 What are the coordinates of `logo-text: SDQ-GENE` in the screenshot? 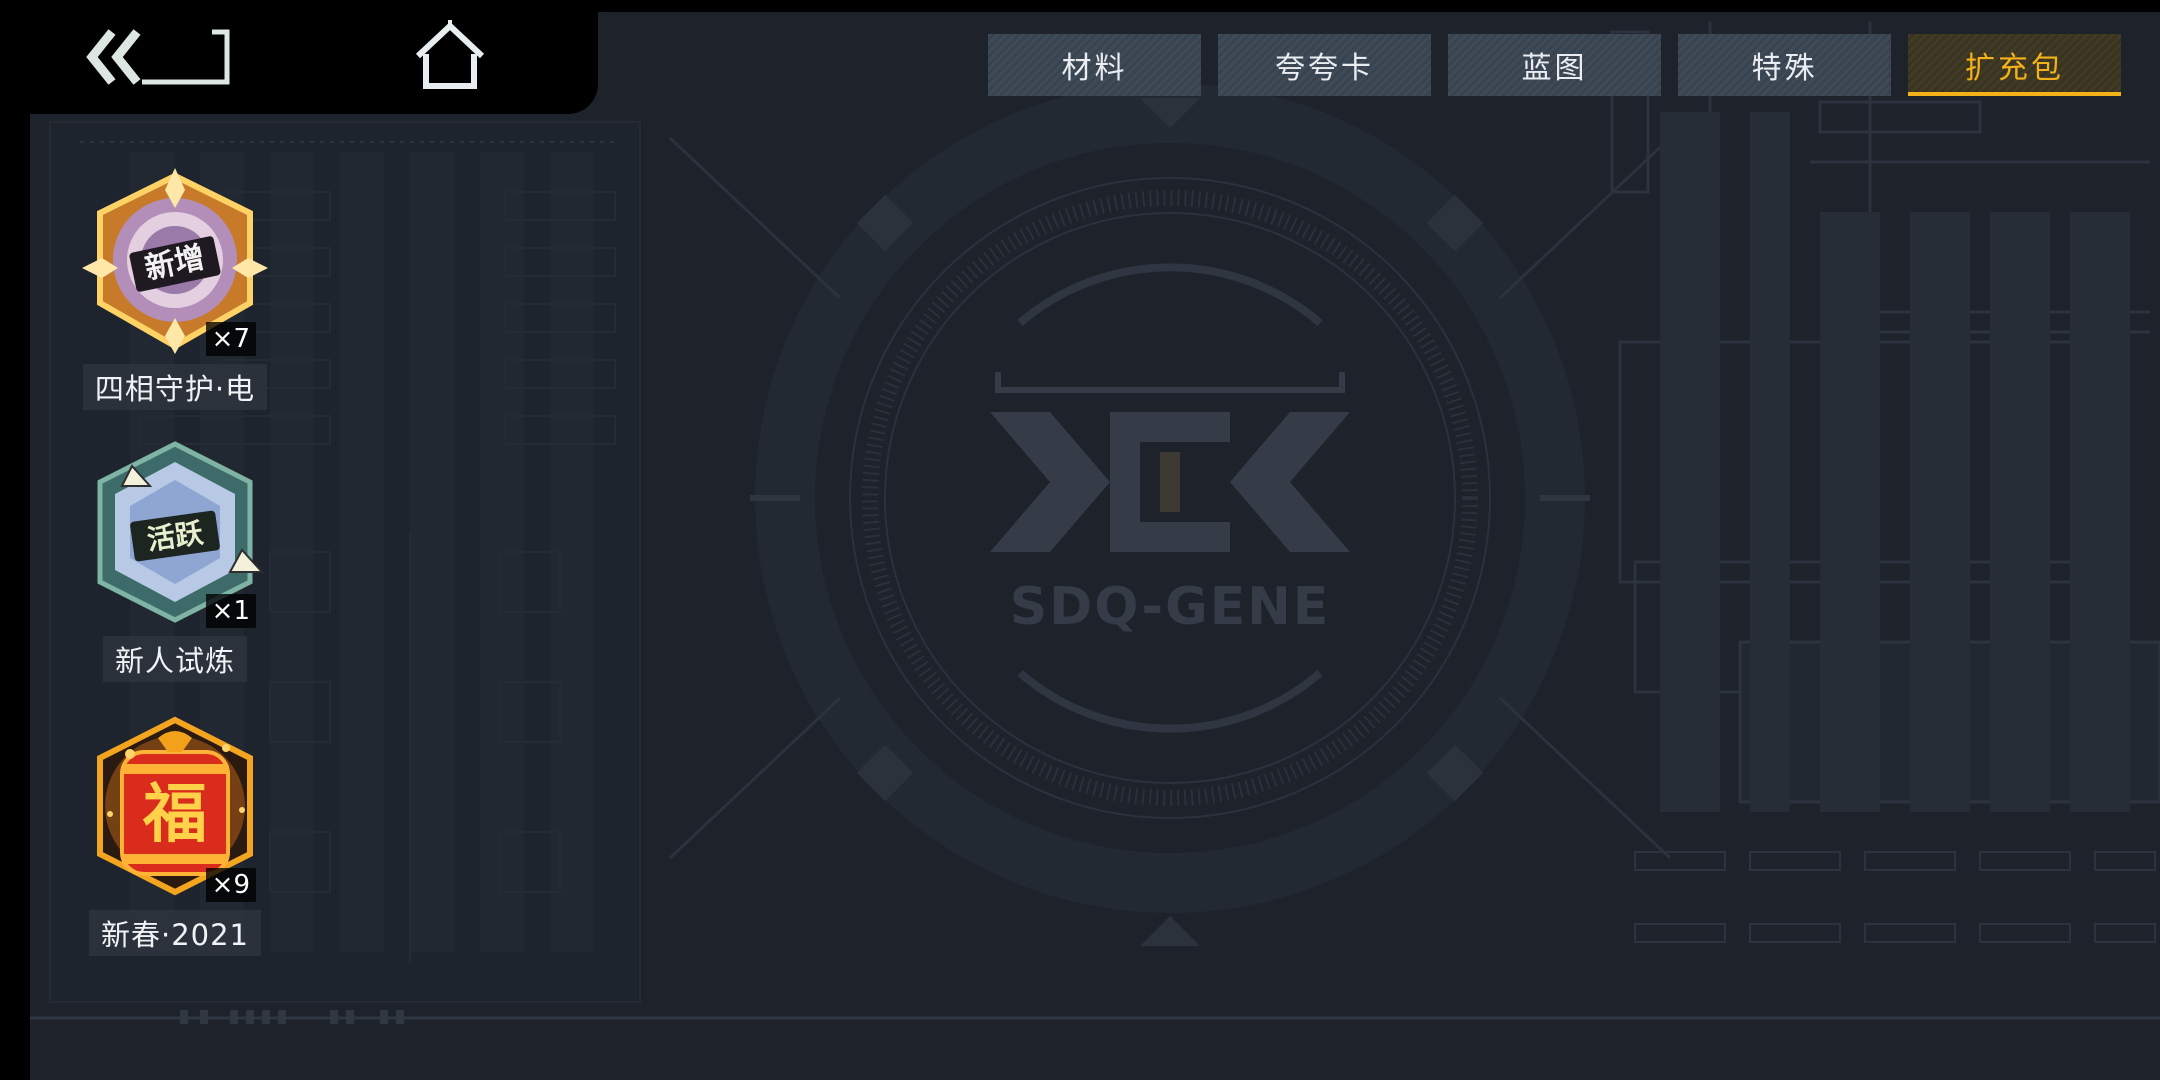 It's located at (1170, 607).